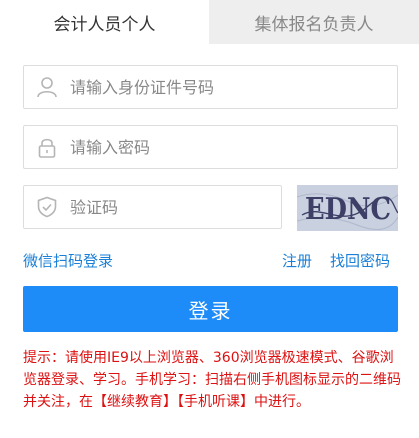 This screenshot has height=438, width=419. Describe the element at coordinates (360, 260) in the screenshot. I see `forgot-password-link: 找回密码` at that location.